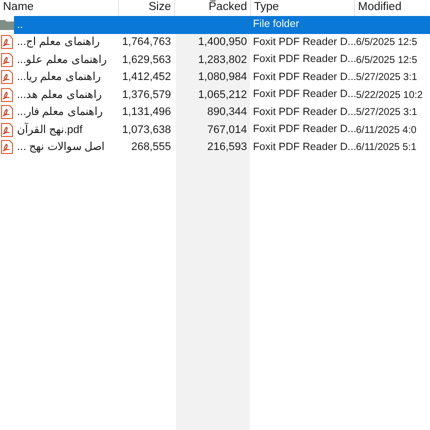 This screenshot has height=430, width=430. I want to click on table-cell: 1,080,984, so click(222, 77).